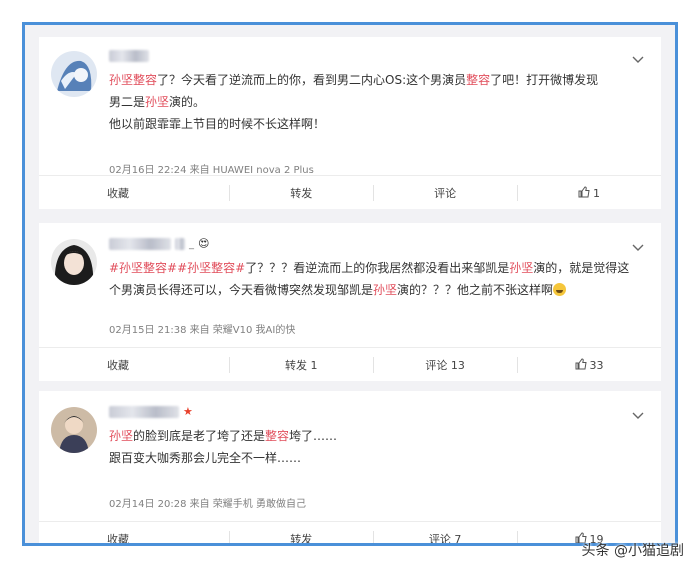  I want to click on comment-button: 评论 7, so click(445, 532).